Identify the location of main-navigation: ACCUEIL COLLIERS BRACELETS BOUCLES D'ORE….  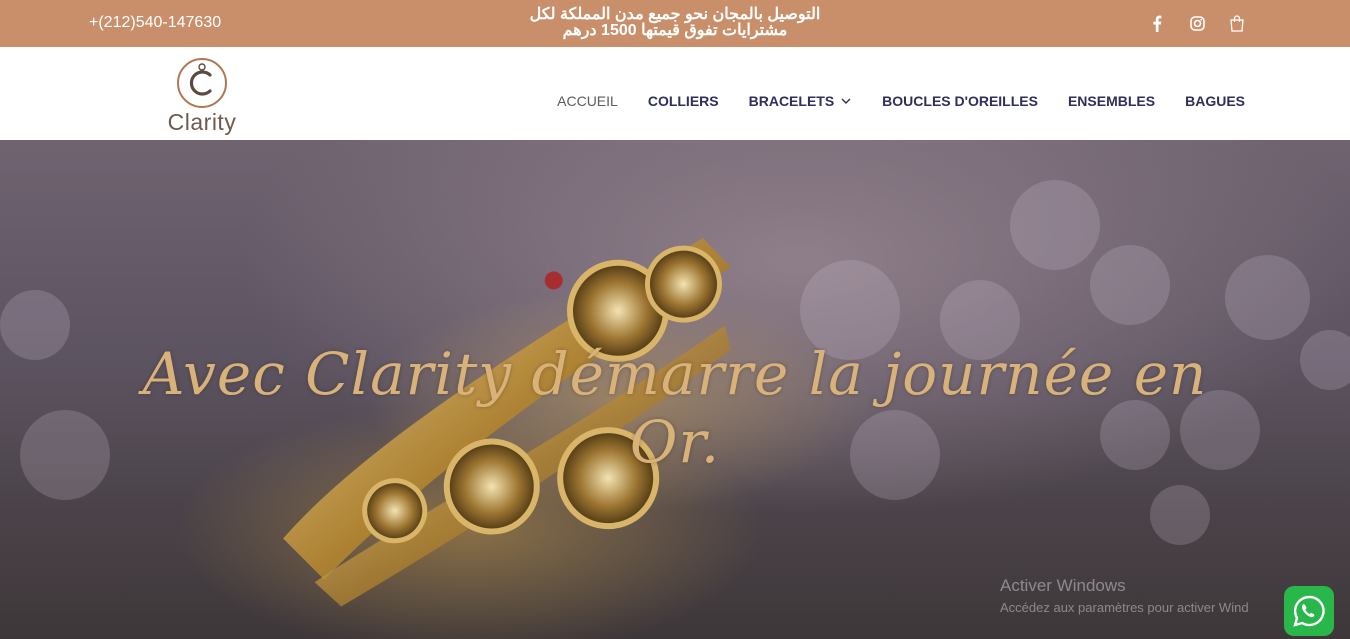
(901, 101).